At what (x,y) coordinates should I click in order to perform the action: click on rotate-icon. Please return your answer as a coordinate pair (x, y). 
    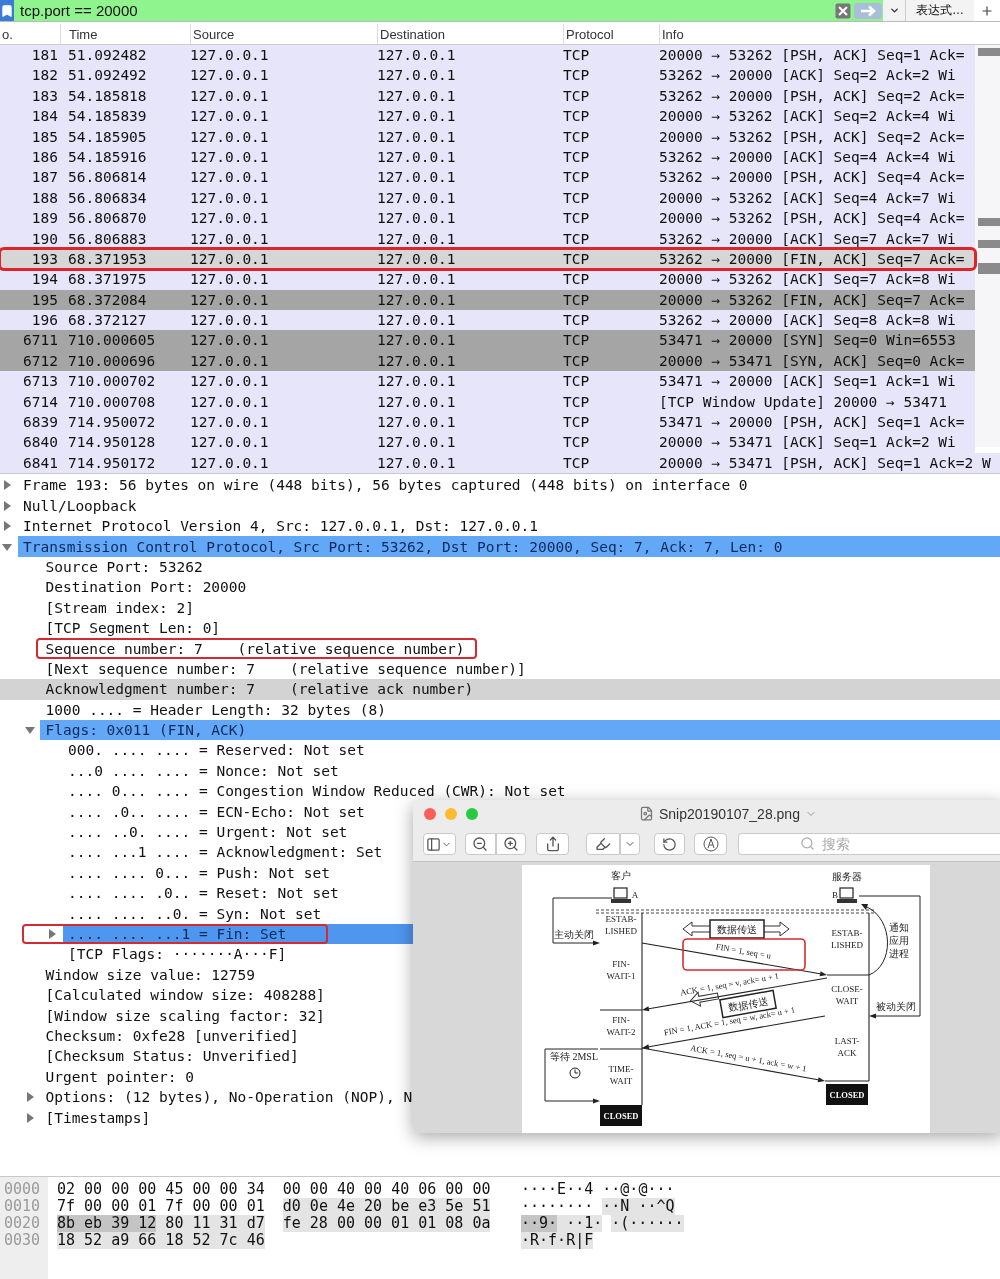
    Looking at the image, I should click on (669, 844).